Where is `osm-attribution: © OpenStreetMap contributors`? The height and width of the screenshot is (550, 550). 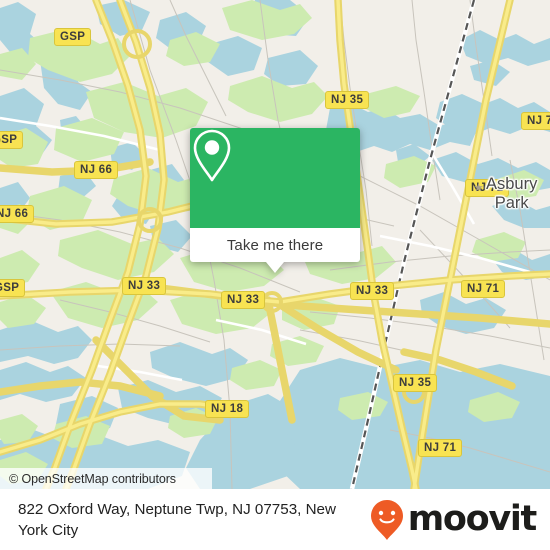 osm-attribution: © OpenStreetMap contributors is located at coordinates (106, 478).